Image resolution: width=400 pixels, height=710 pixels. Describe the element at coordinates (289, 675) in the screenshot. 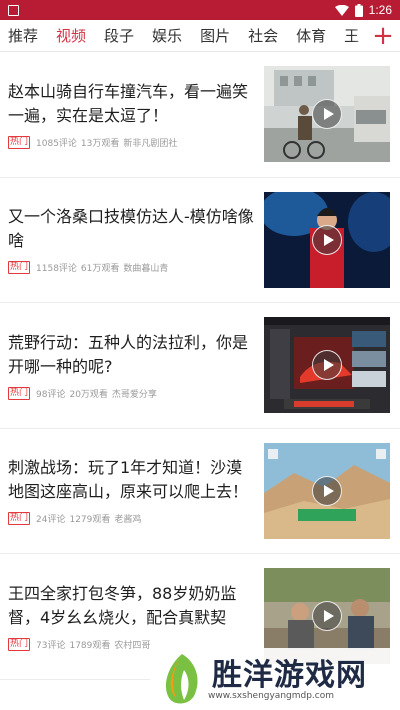

I see `watermark-title: 胜洋游戏网` at that location.